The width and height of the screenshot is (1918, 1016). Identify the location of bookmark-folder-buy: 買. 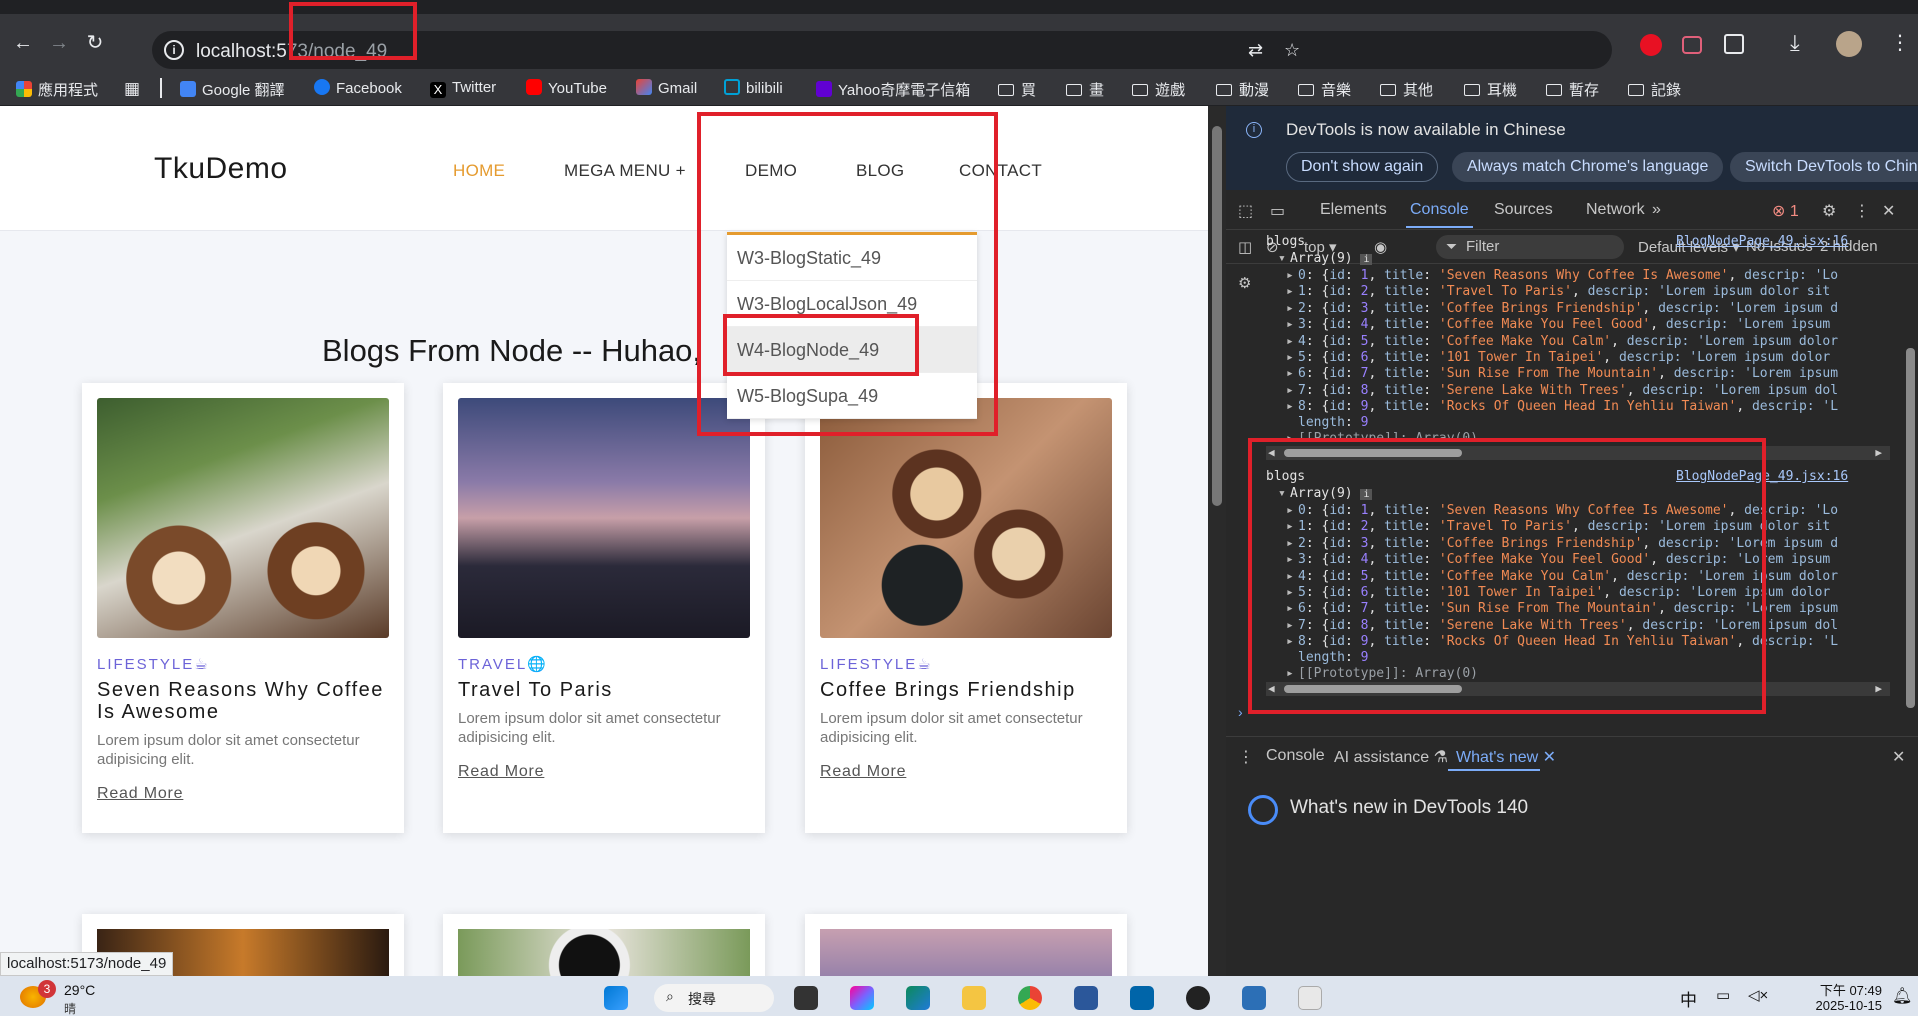
(1017, 89).